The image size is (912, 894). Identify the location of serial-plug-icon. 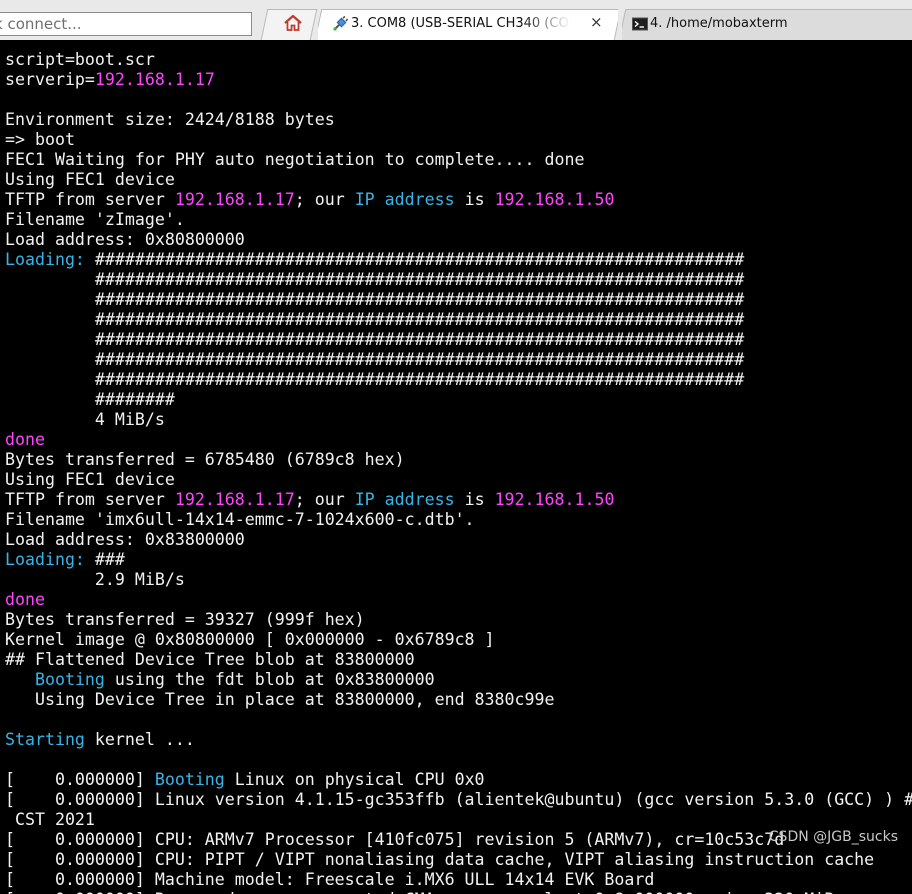
(340, 23).